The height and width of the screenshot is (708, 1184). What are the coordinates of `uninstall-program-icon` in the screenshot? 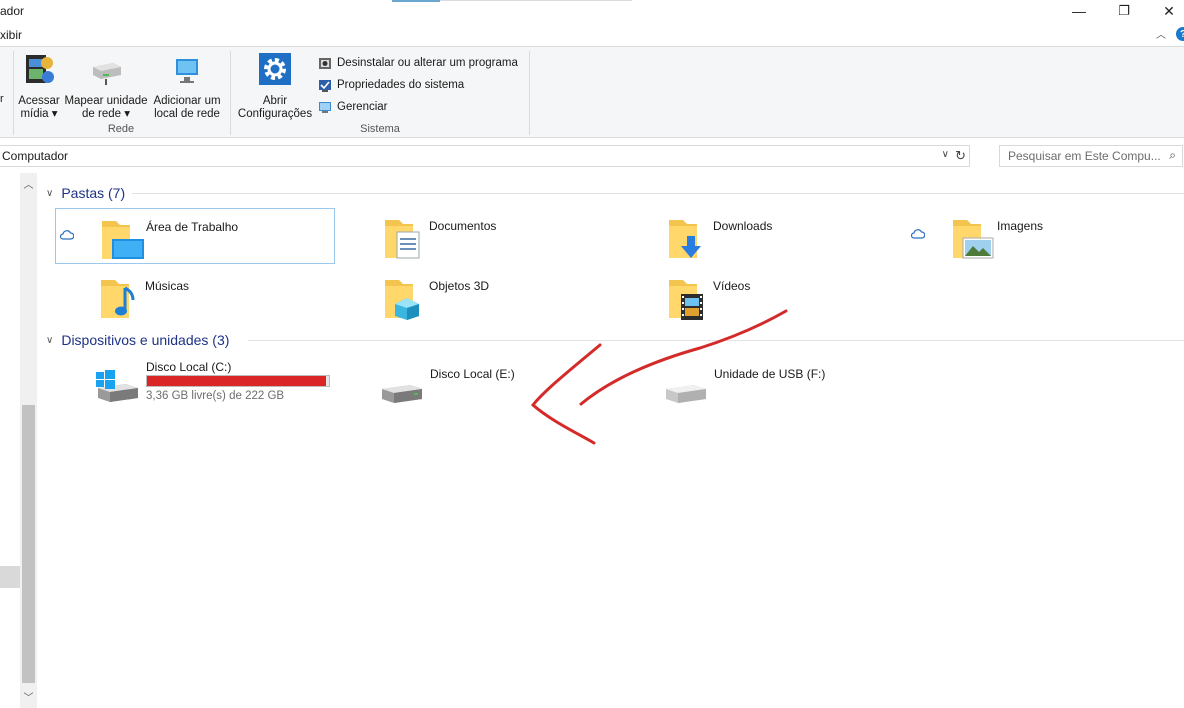 It's located at (325, 63).